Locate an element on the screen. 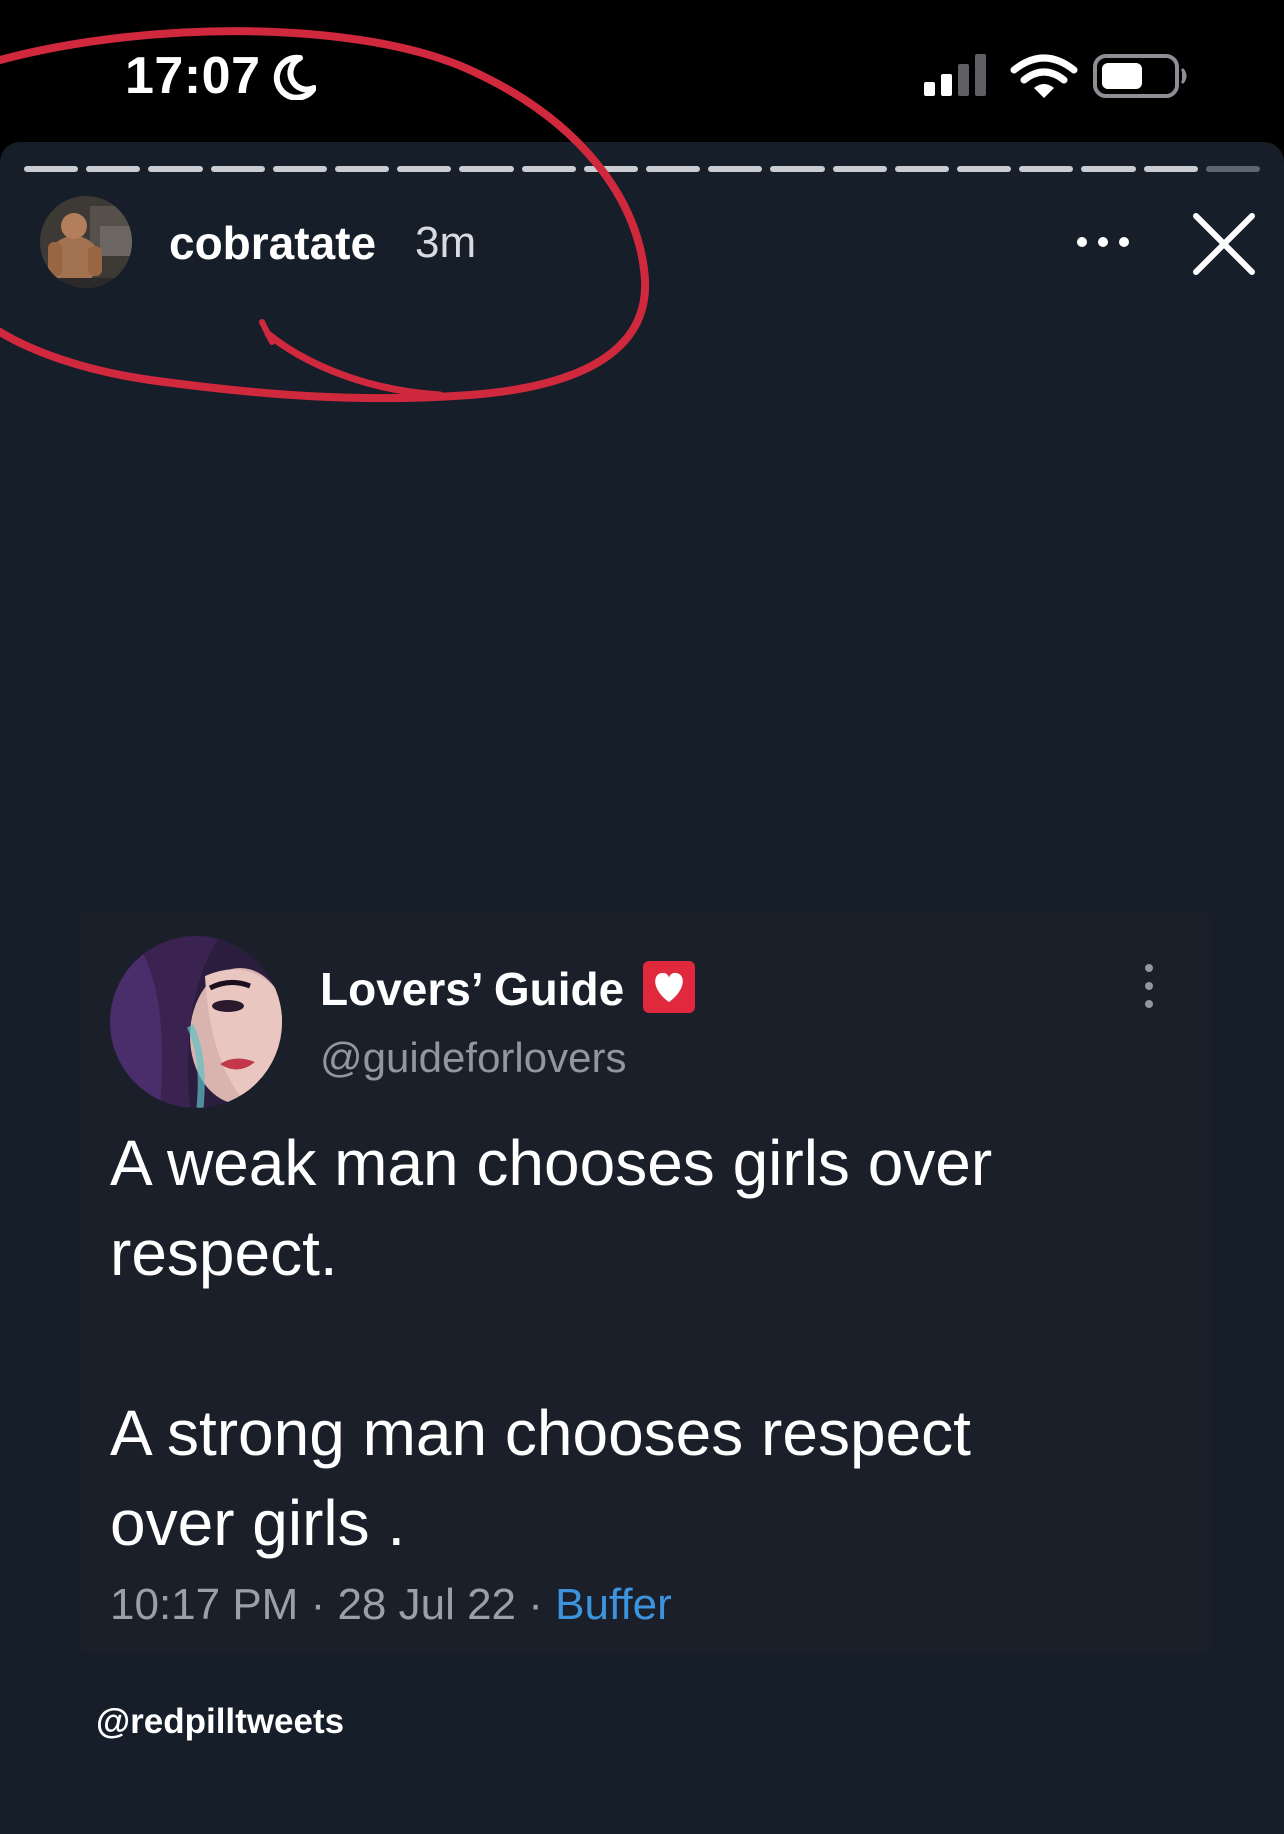  moon-icon is located at coordinates (294, 77).